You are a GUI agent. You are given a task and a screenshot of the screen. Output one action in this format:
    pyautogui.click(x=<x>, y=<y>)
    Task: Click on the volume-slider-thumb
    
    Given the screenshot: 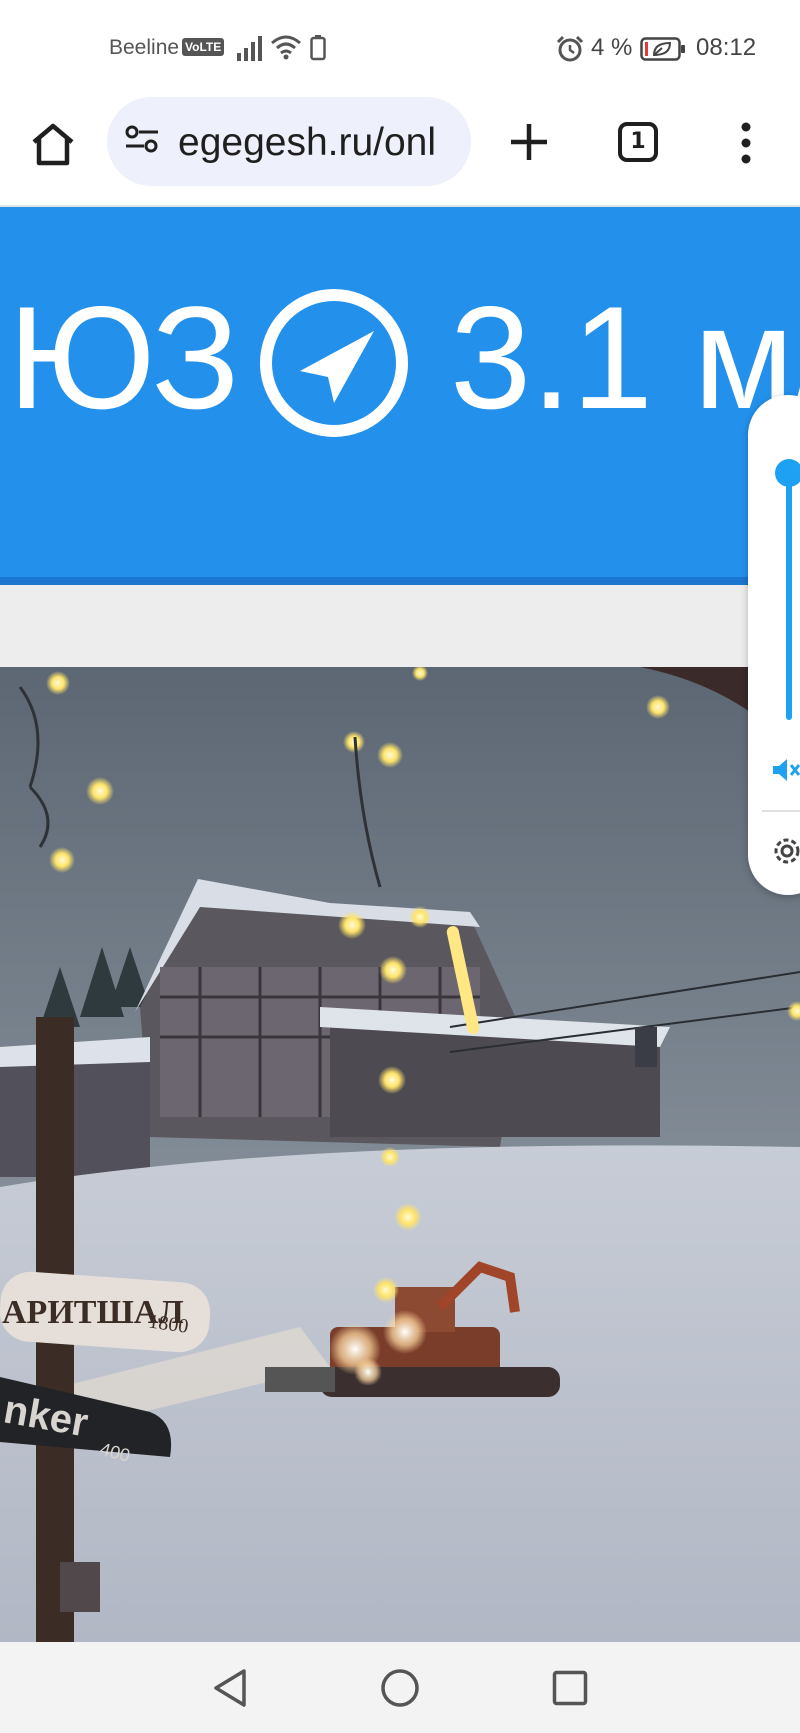 What is the action you would take?
    pyautogui.click(x=787, y=473)
    